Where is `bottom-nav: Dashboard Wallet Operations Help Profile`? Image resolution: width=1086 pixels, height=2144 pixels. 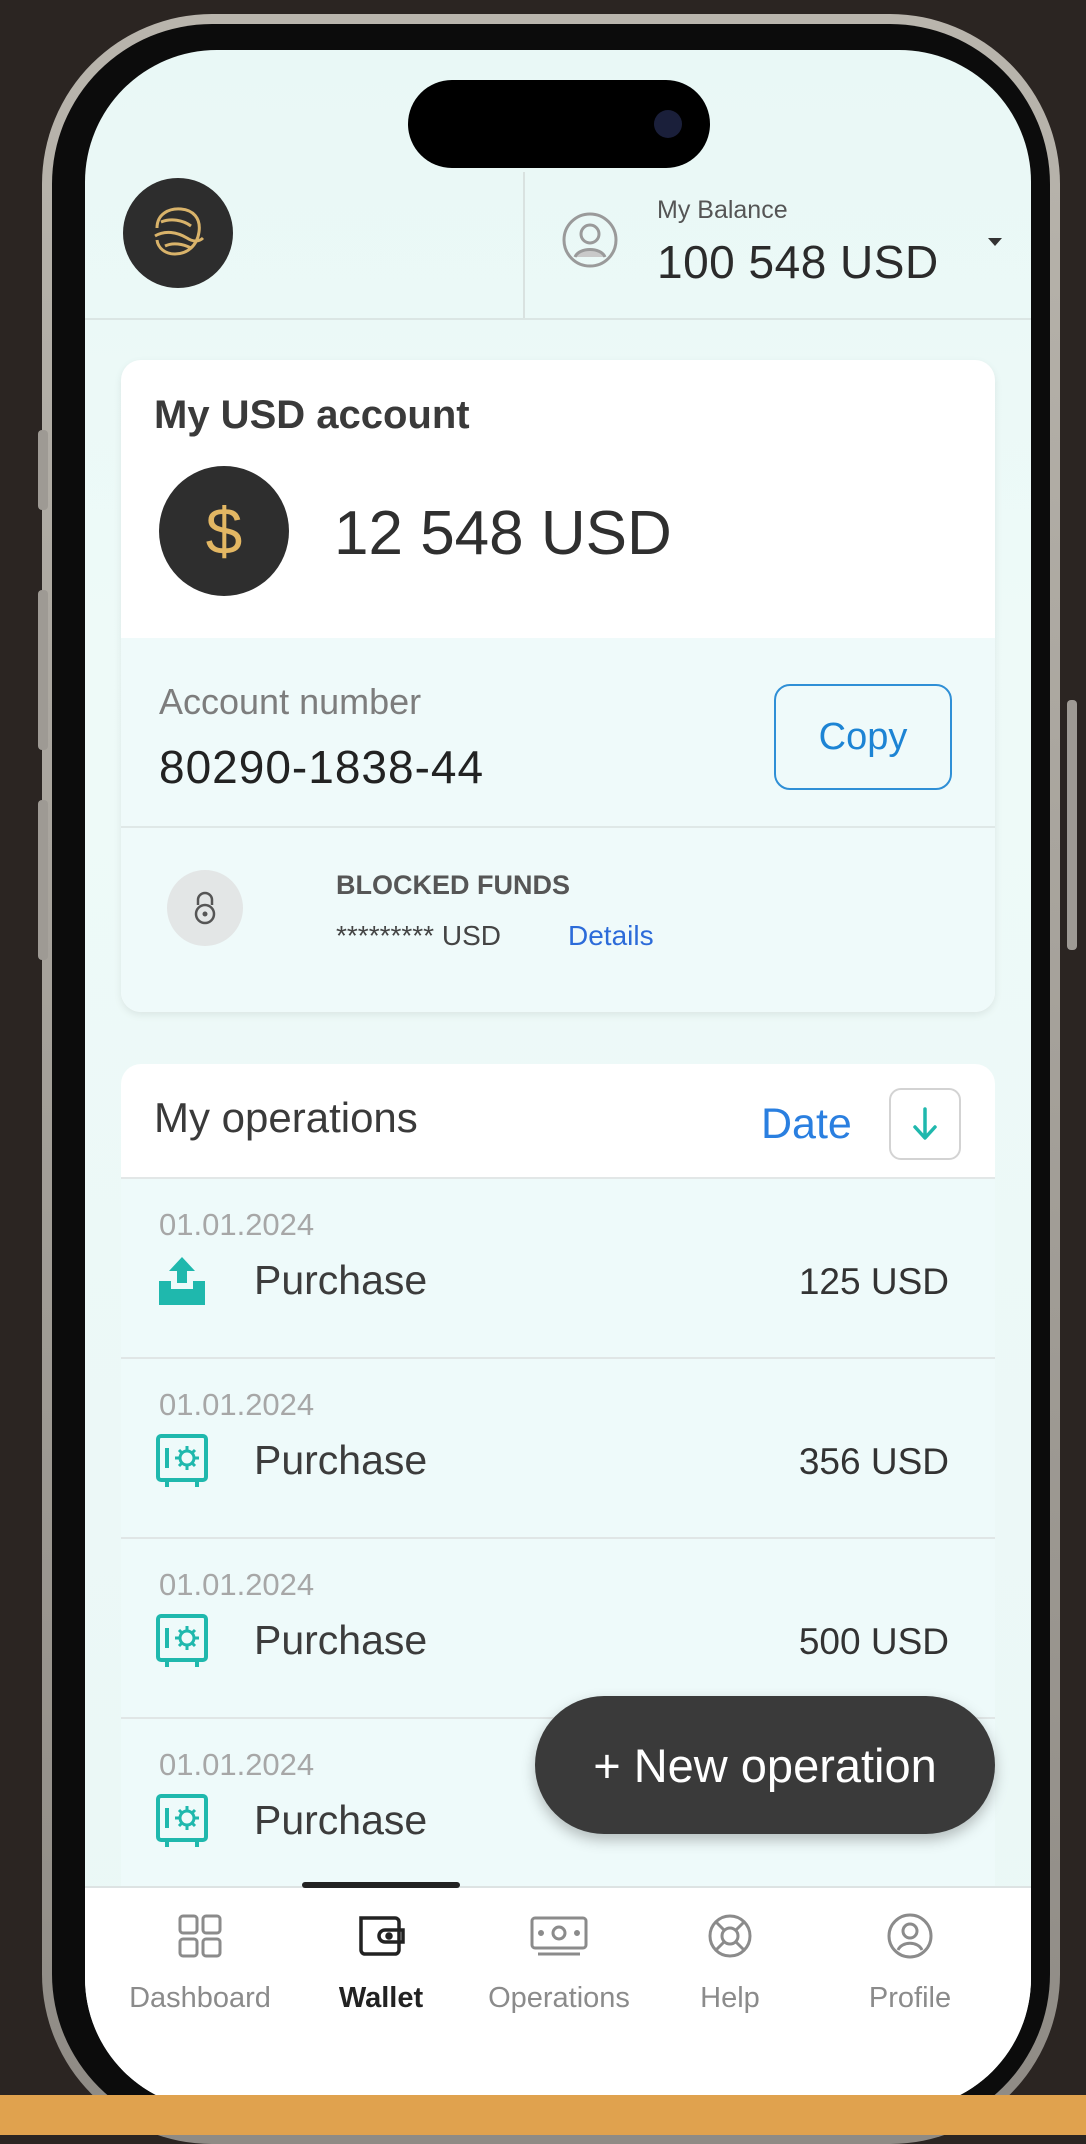 bottom-nav: Dashboard Wallet Operations Help Profile is located at coordinates (558, 1996).